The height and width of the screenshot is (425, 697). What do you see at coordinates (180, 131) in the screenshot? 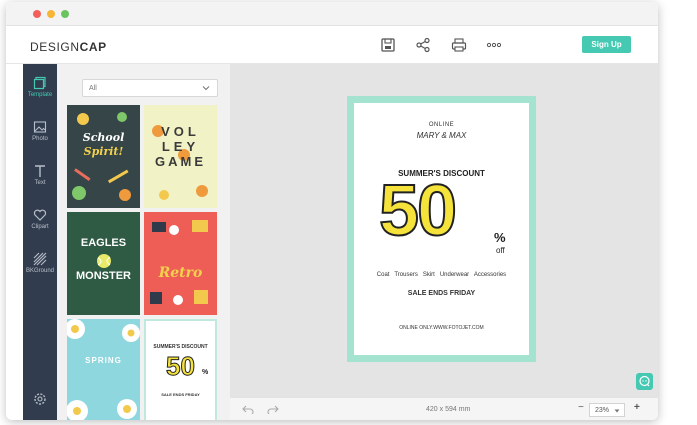
I see `thumb-title-line1: VOL` at bounding box center [180, 131].